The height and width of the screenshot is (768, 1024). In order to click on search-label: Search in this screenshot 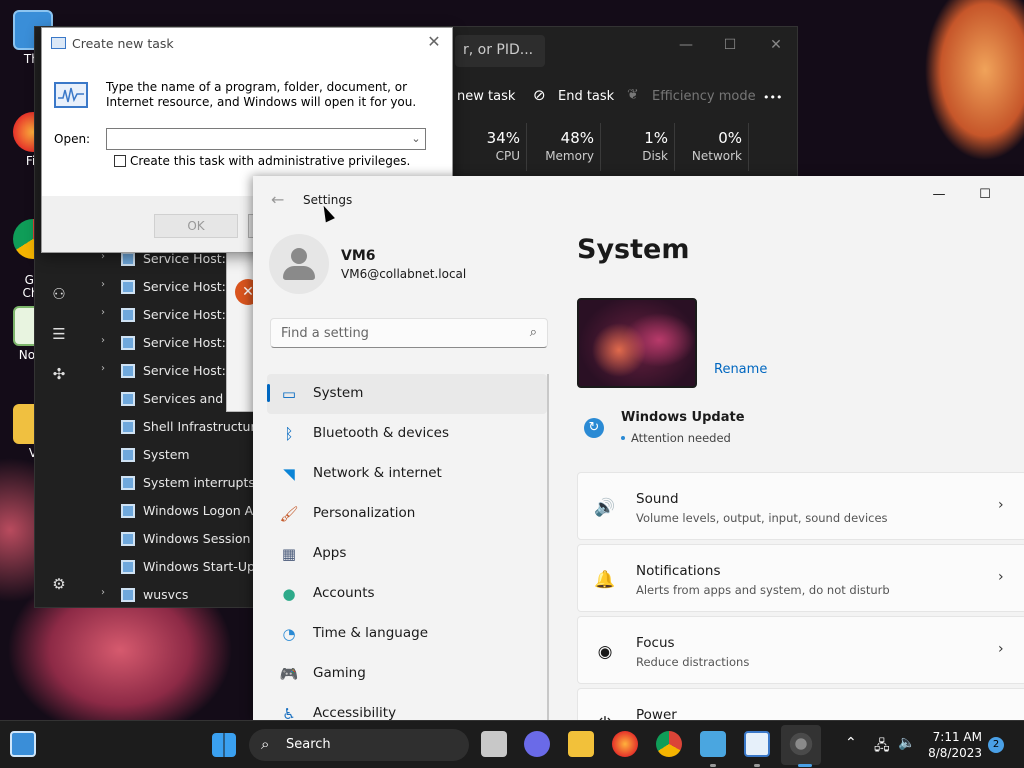, I will do `click(308, 744)`.